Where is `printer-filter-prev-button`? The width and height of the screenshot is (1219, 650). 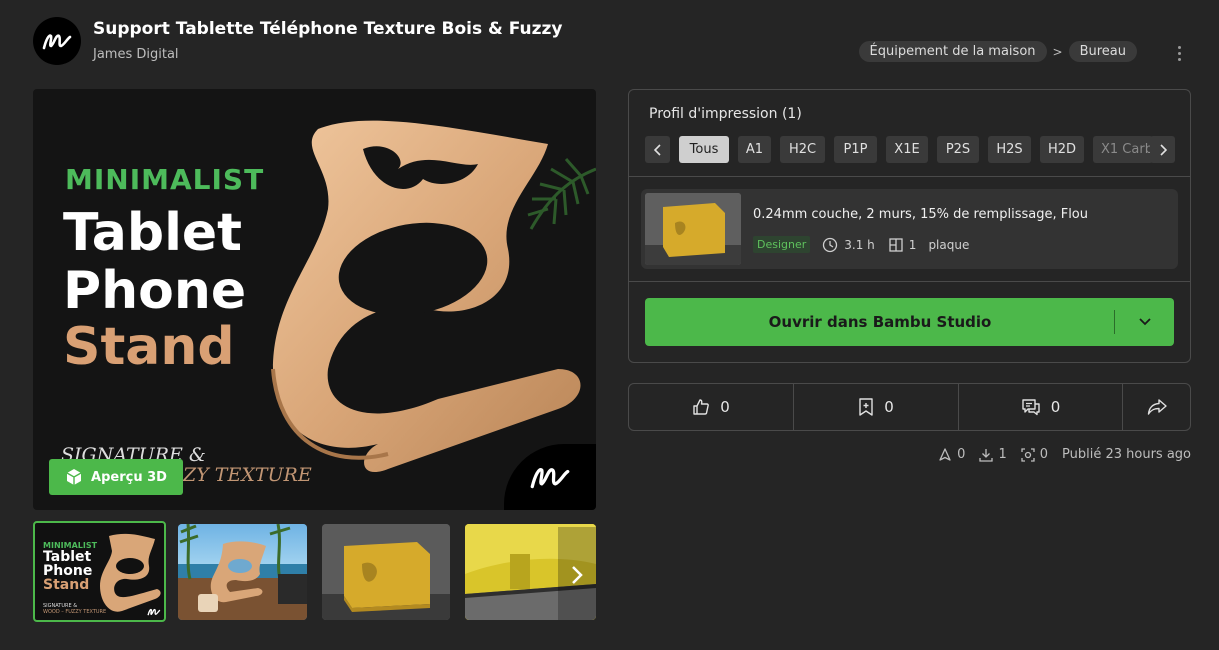
printer-filter-prev-button is located at coordinates (657, 149).